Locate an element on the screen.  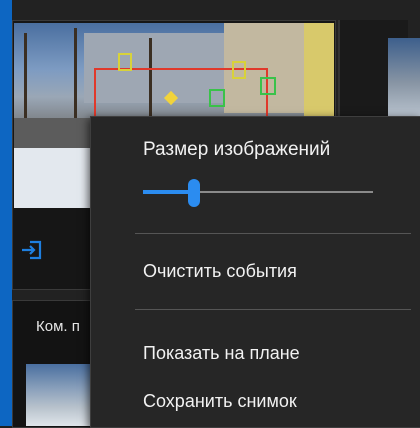
slider-thumb is located at coordinates (194, 193).